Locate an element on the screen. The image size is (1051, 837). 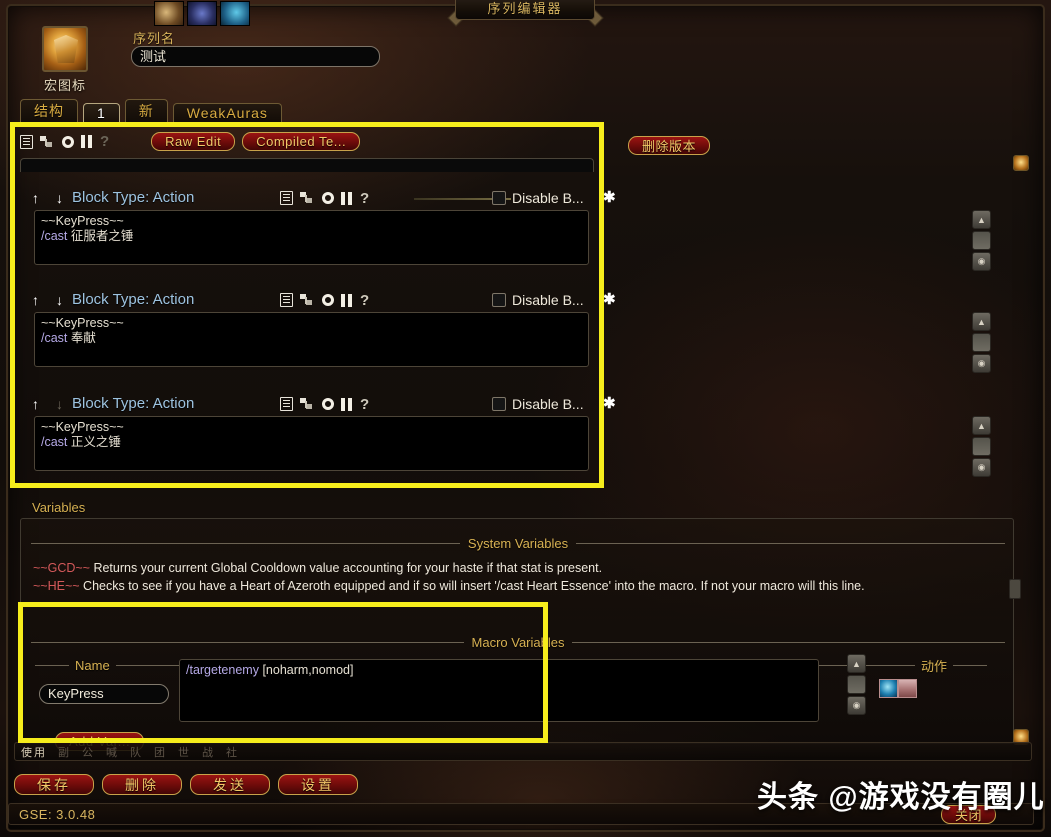
variable-value-editor: /targetenemy [noharm,nomod] is located at coordinates (499, 690).